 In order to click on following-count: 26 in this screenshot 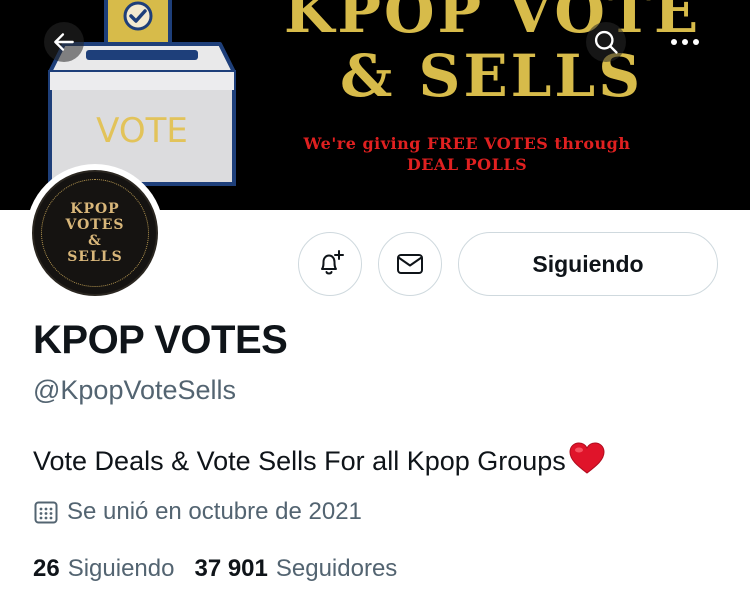, I will do `click(46, 568)`.